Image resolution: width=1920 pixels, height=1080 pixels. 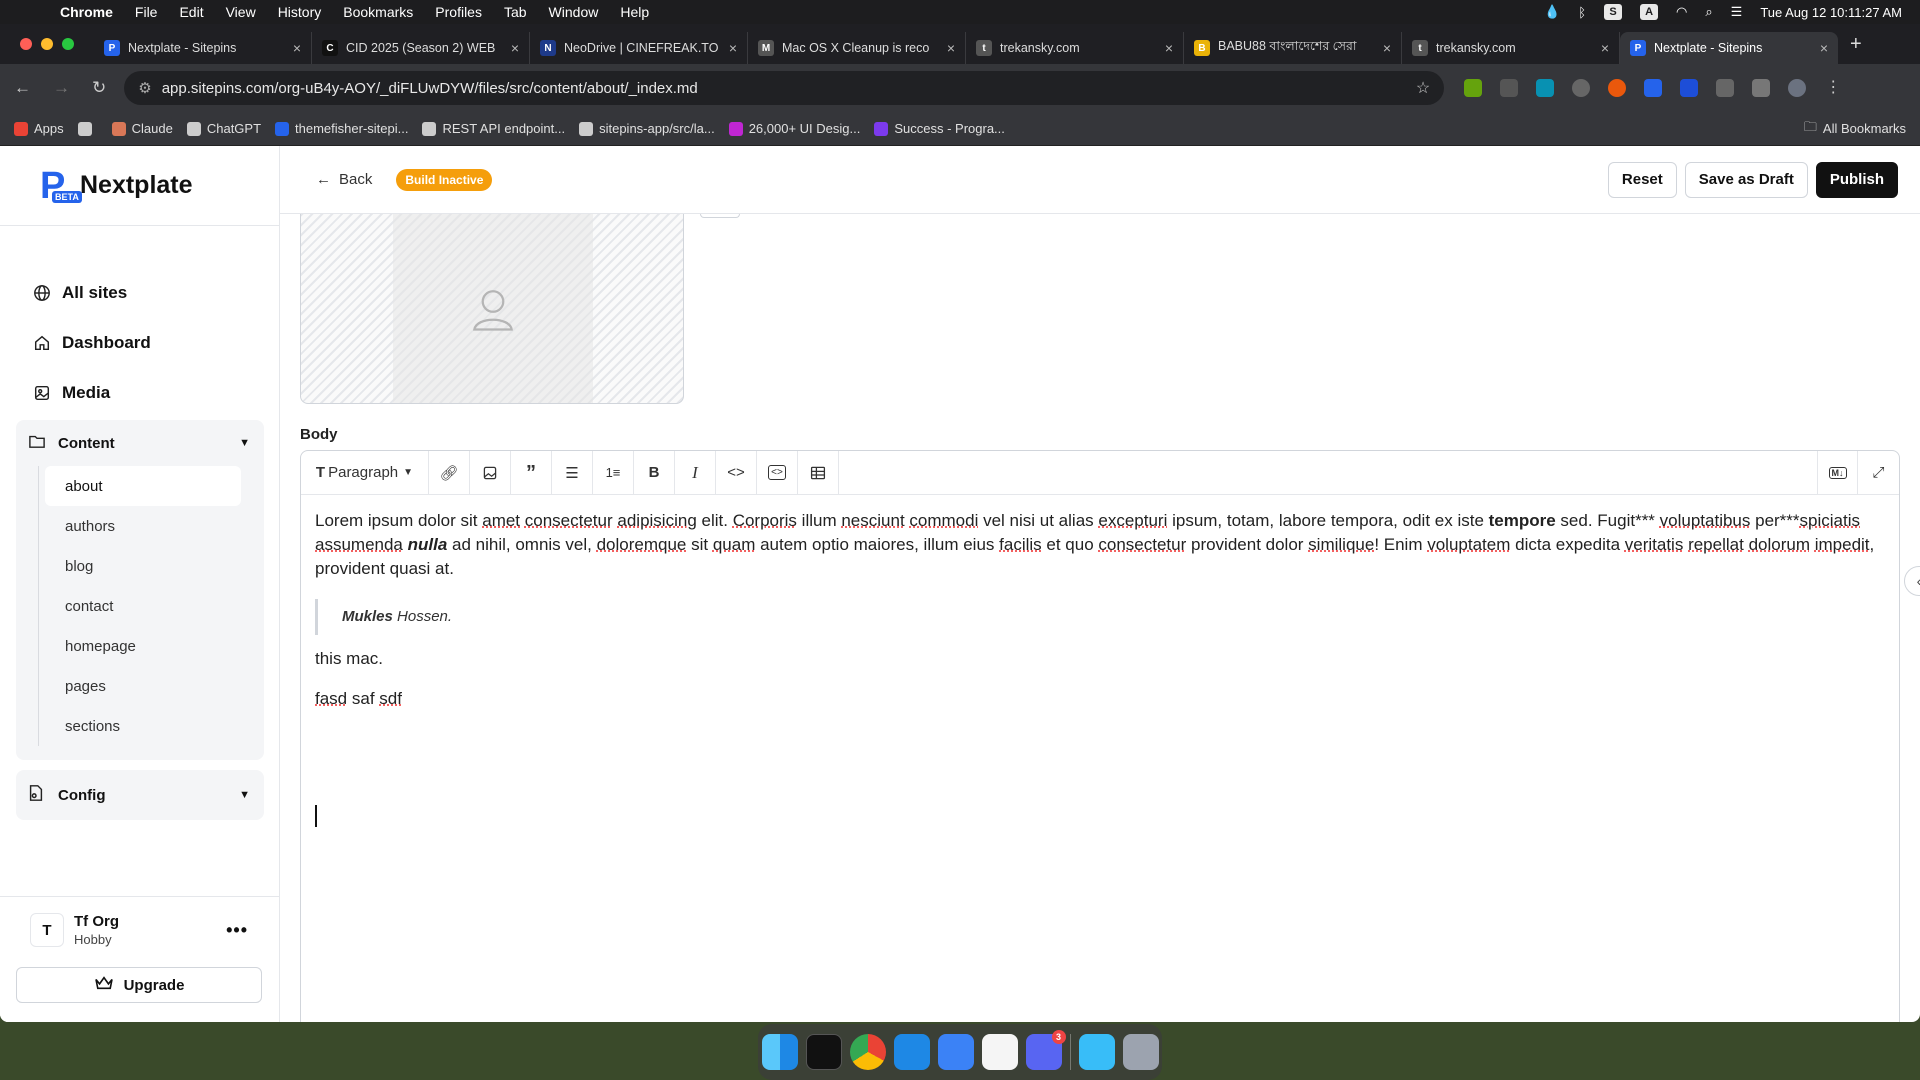 What do you see at coordinates (22, 88) in the screenshot?
I see `back-arrow-icon: ←` at bounding box center [22, 88].